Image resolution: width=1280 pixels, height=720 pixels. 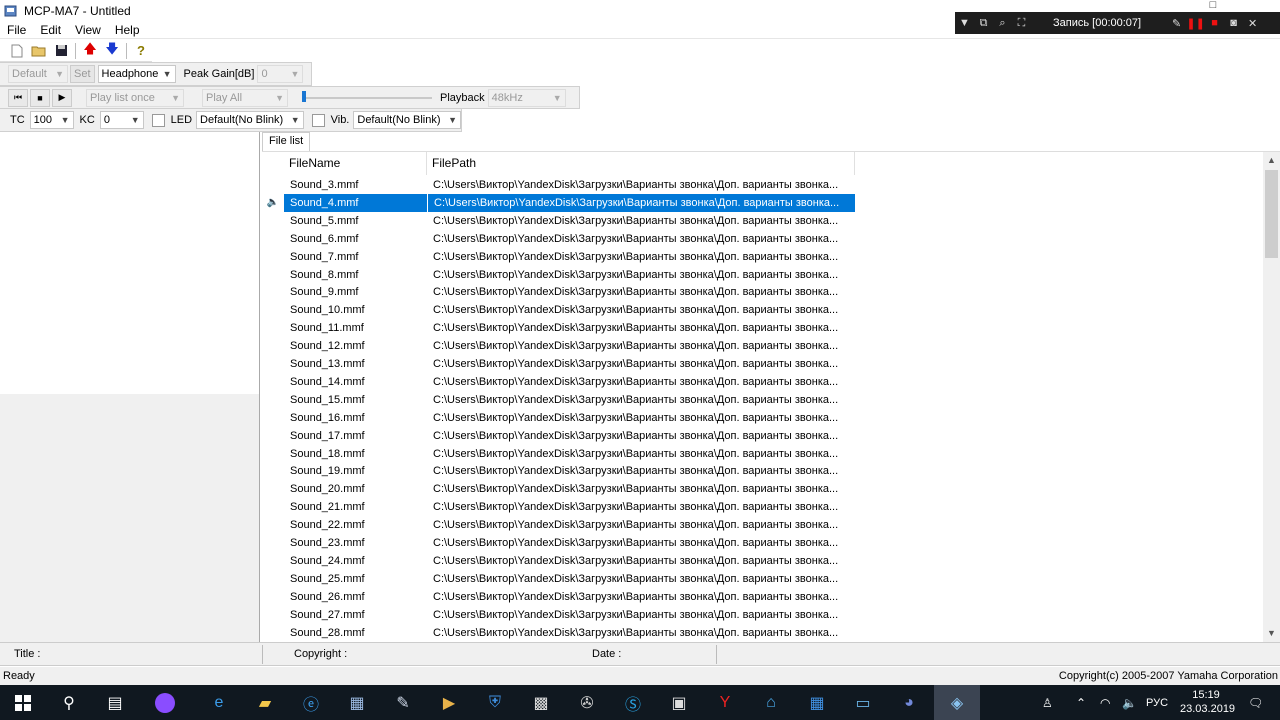 What do you see at coordinates (983, 23) in the screenshot?
I see `window-icon: ⧉` at bounding box center [983, 23].